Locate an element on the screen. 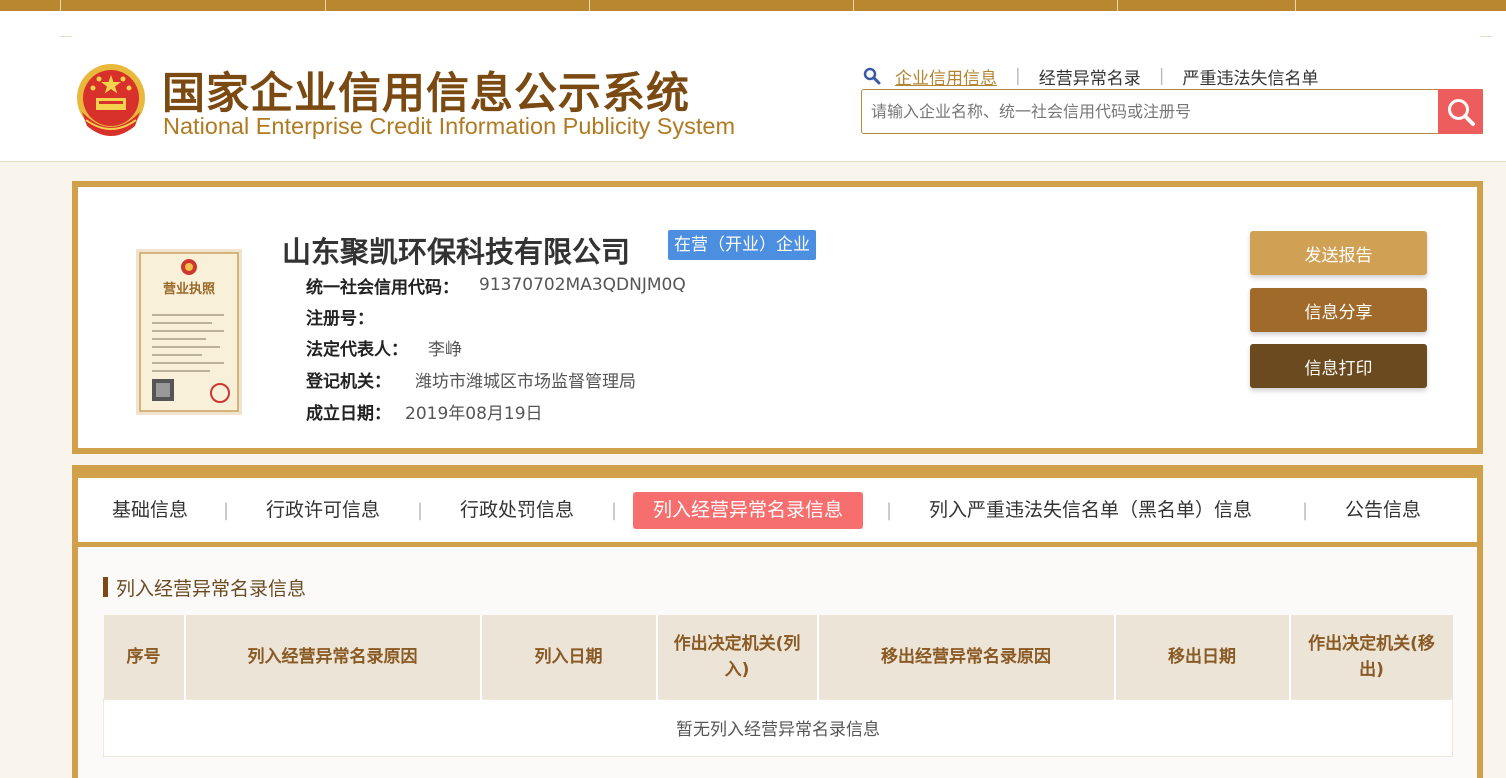 Image resolution: width=1506 pixels, height=778 pixels. info-established-date: 成立日期： 2019年08月19日 is located at coordinates (424, 411).